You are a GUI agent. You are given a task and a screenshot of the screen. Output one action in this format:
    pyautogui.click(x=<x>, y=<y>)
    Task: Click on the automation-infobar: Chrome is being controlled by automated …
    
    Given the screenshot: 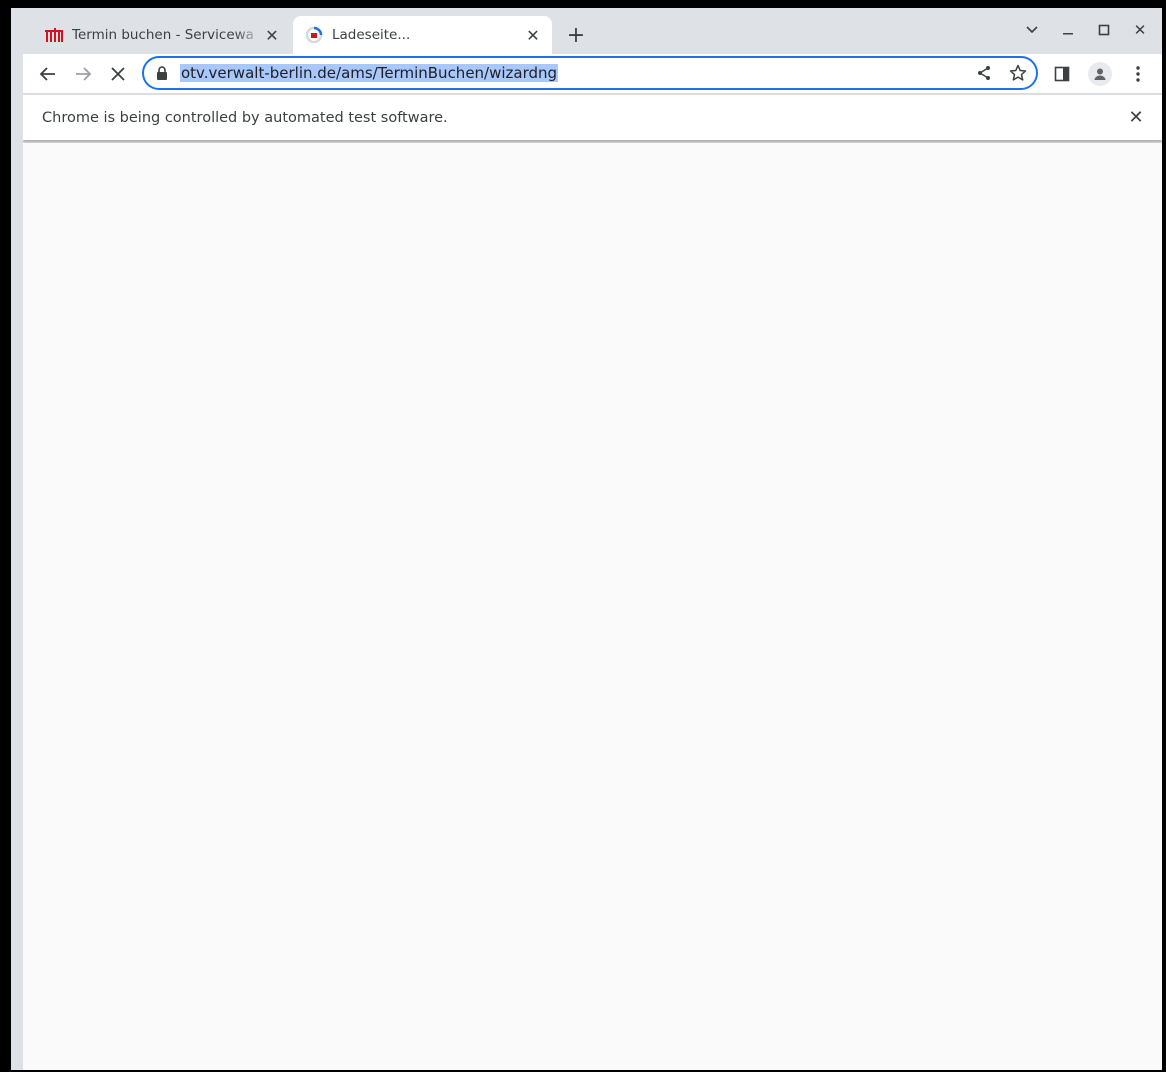 What is the action you would take?
    pyautogui.click(x=592, y=117)
    